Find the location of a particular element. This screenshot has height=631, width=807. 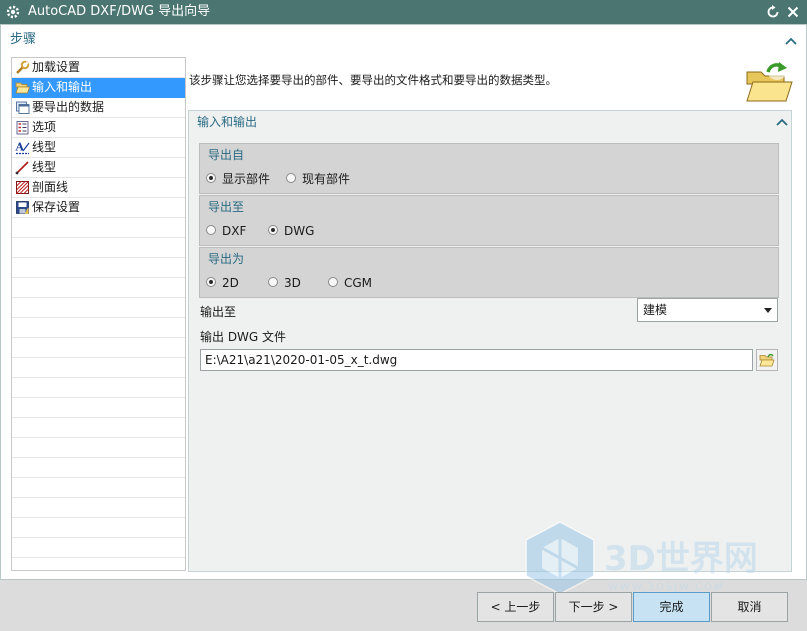

output-to-label: 输出至 is located at coordinates (218, 312).